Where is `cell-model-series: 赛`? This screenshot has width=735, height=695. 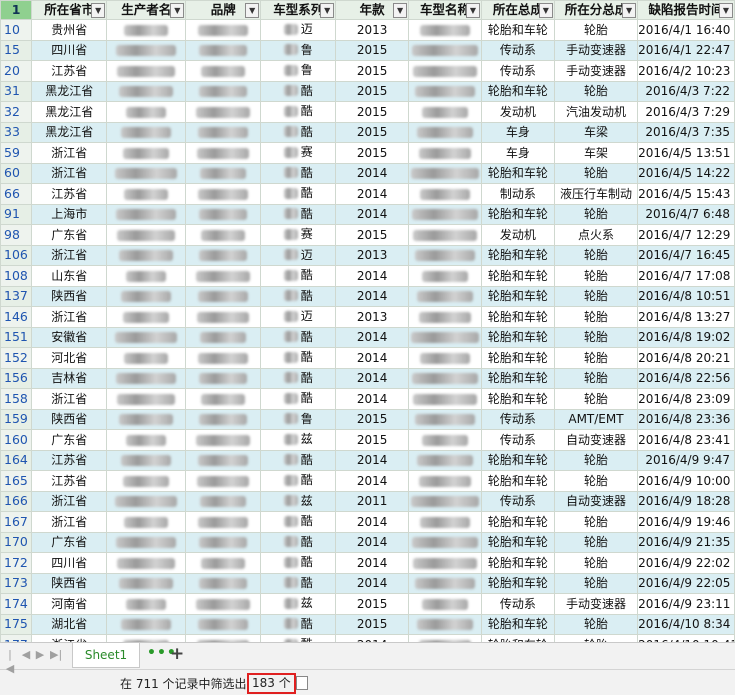
cell-model-series: 赛 is located at coordinates (298, 153).